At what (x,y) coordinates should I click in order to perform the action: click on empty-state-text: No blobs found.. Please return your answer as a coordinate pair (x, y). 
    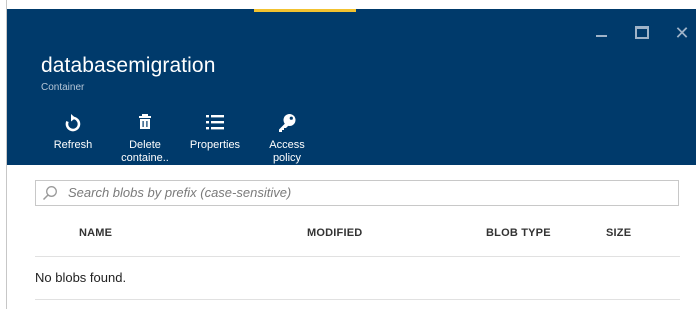
    Looking at the image, I should click on (81, 277).